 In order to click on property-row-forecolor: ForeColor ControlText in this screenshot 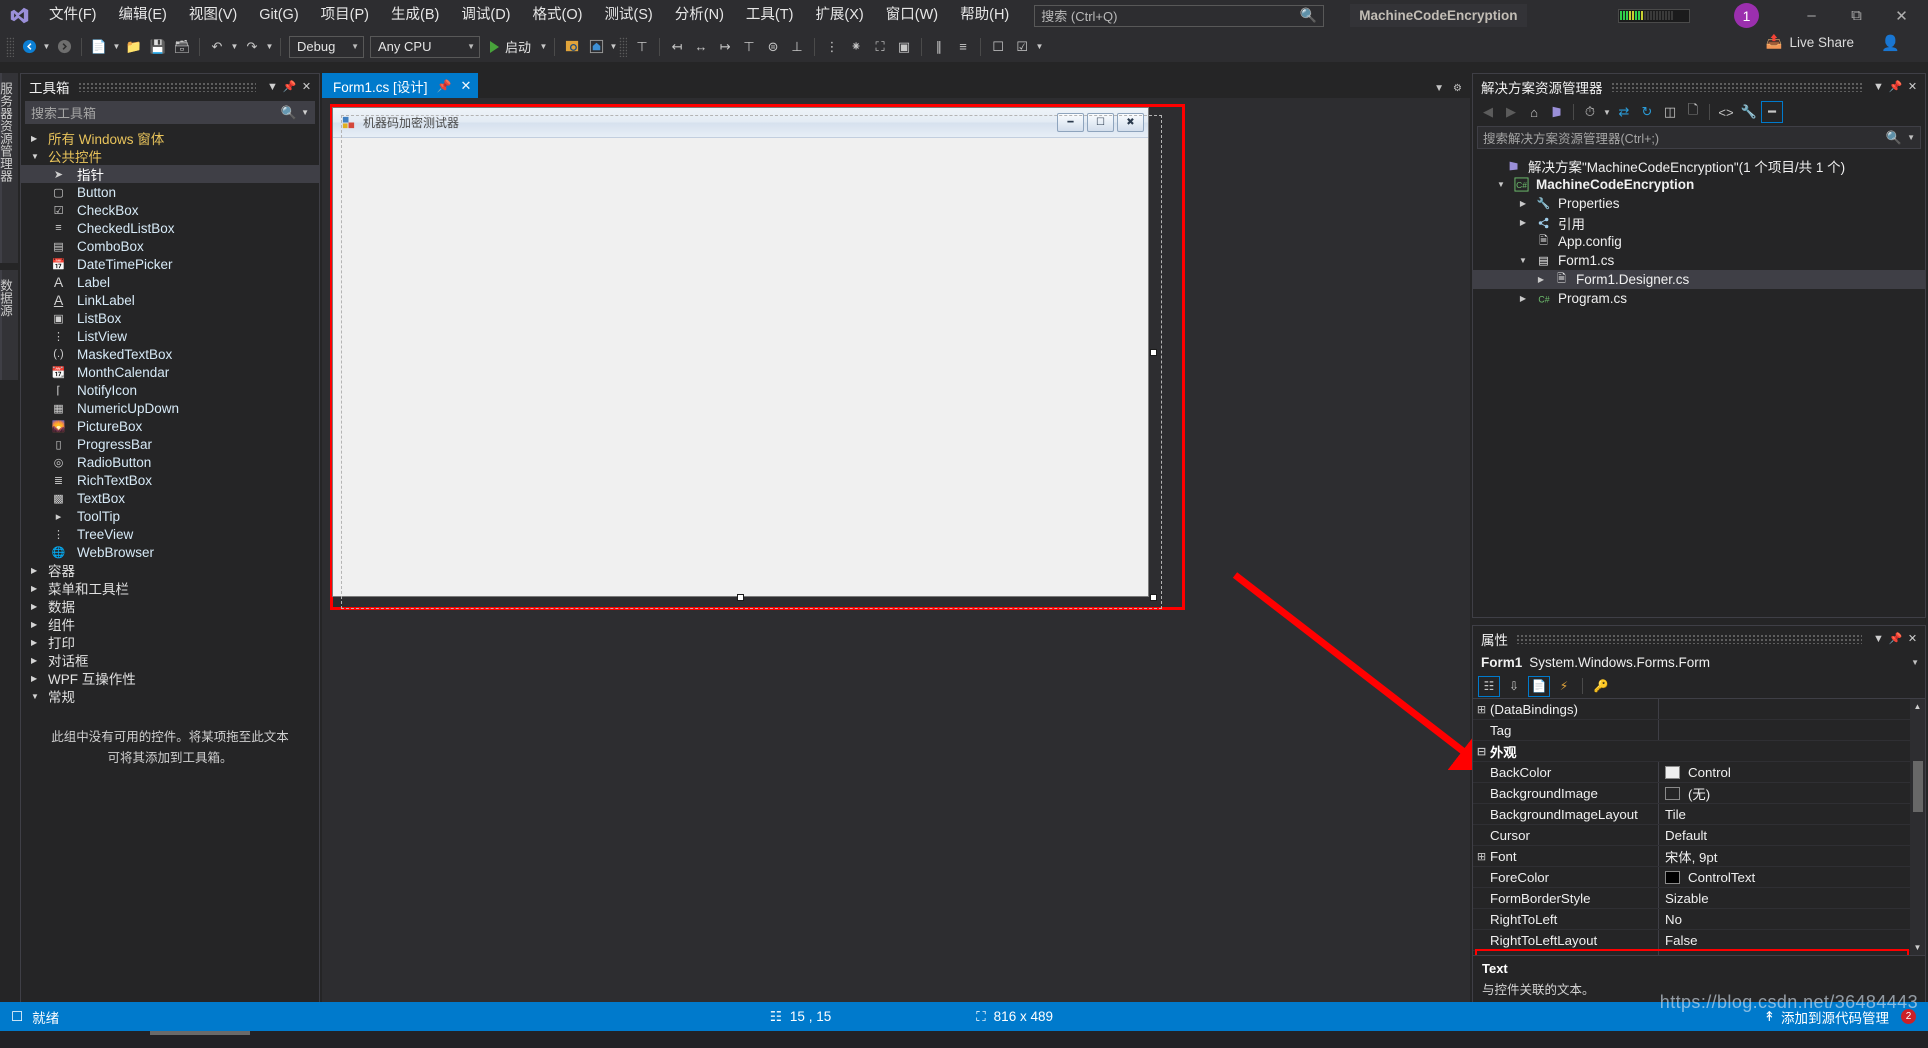, I will do `click(1699, 877)`.